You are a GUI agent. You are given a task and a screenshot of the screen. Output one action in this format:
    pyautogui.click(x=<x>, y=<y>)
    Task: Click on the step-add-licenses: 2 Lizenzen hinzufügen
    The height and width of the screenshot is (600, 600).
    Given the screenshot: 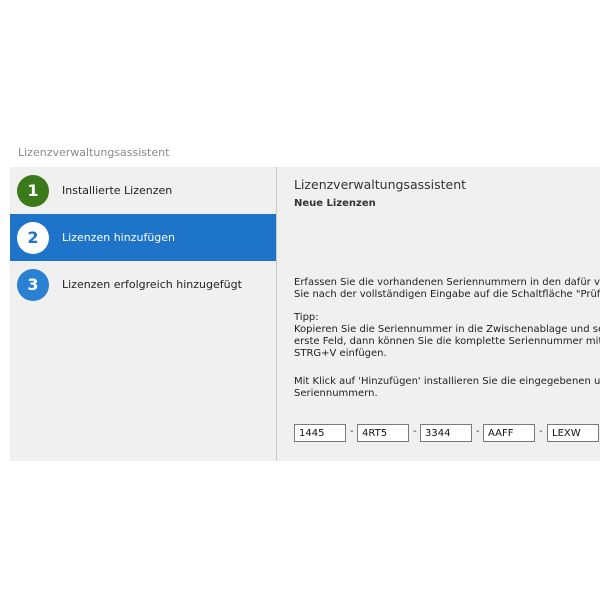 What is the action you would take?
    pyautogui.click(x=143, y=237)
    